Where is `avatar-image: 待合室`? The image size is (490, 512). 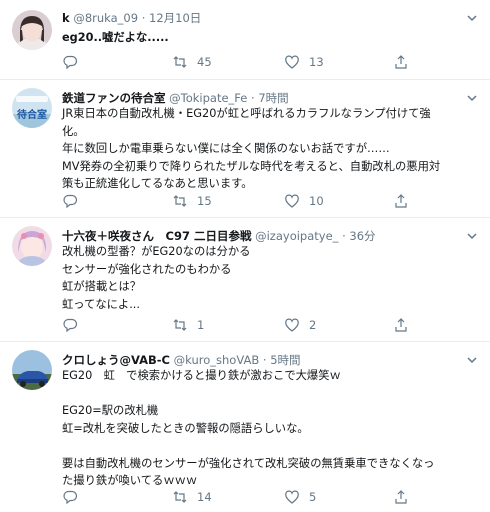
avatar-image: 待合室 is located at coordinates (32, 108).